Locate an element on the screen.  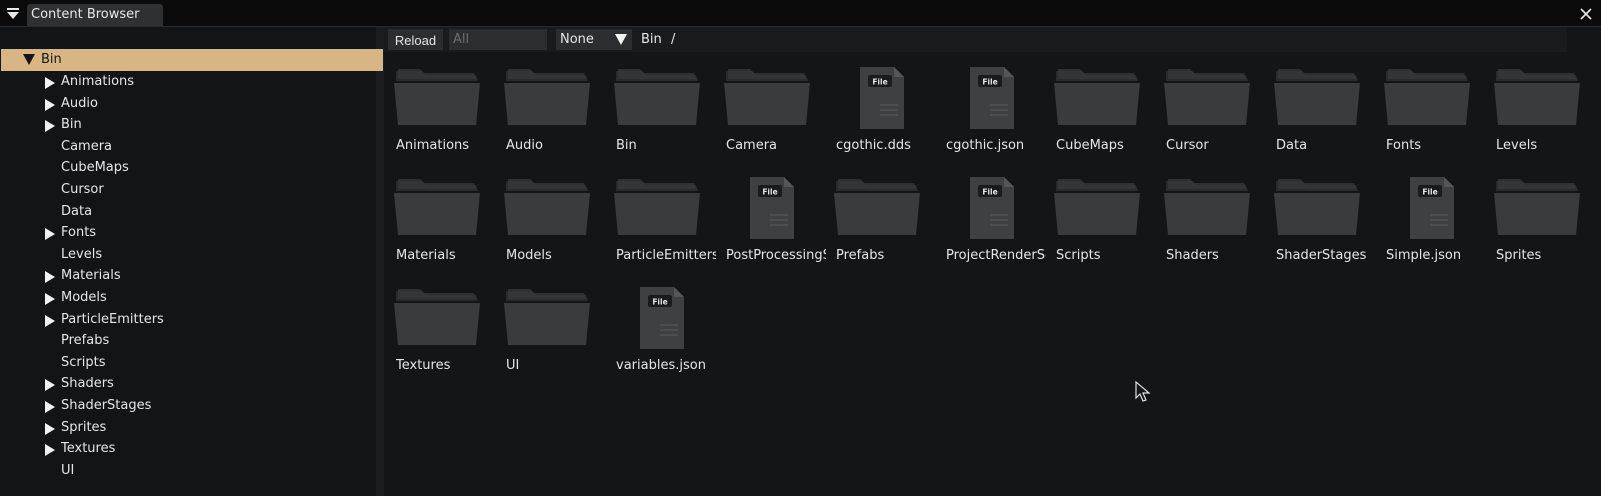
tree-item-root: Bin is located at coordinates (192, 60).